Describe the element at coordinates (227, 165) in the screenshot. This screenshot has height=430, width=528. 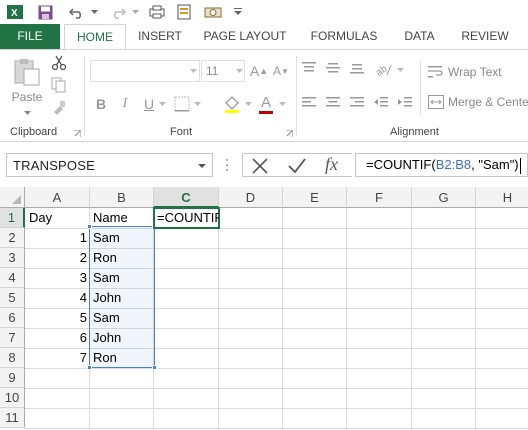
I see `formula-bar-grip-icon` at that location.